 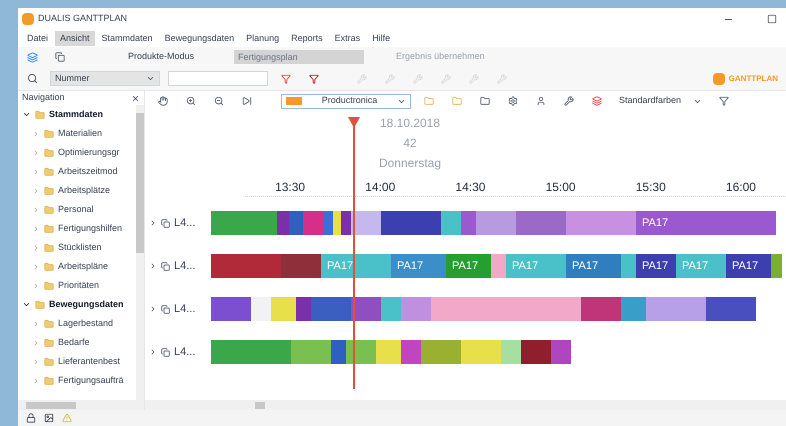 I want to click on menu-item: Extras, so click(x=348, y=38).